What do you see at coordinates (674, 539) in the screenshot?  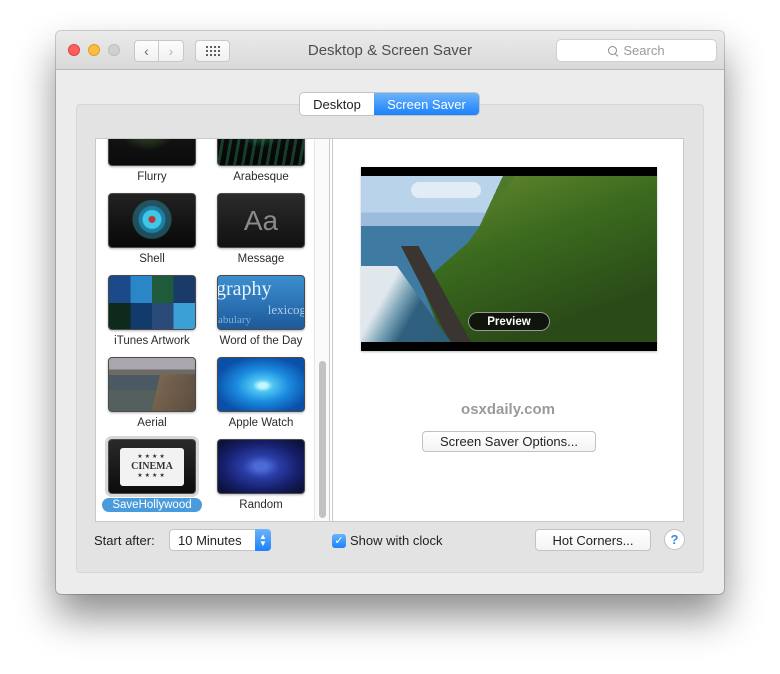 I see `help-button: ?` at bounding box center [674, 539].